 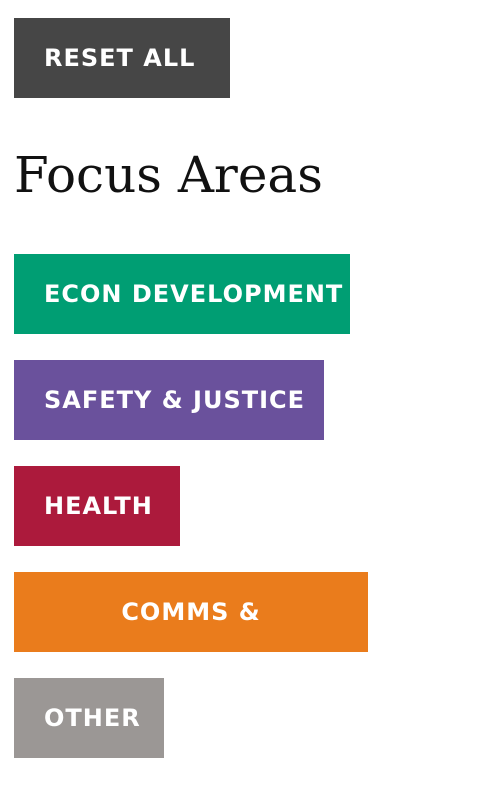 What do you see at coordinates (194, 294) in the screenshot?
I see `focus-area-label: ECON DEVELOPMENT` at bounding box center [194, 294].